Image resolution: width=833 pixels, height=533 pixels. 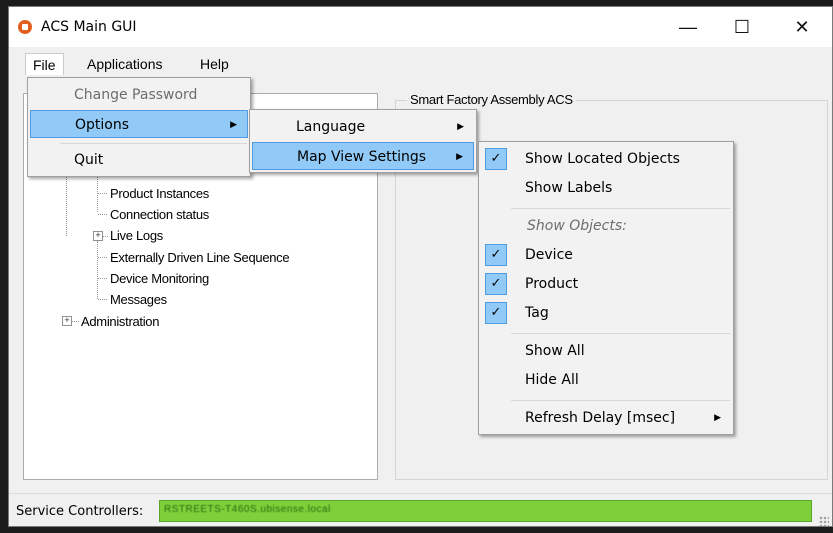 What do you see at coordinates (602, 159) in the screenshot?
I see `menu-item-label: Show Located Objects` at bounding box center [602, 159].